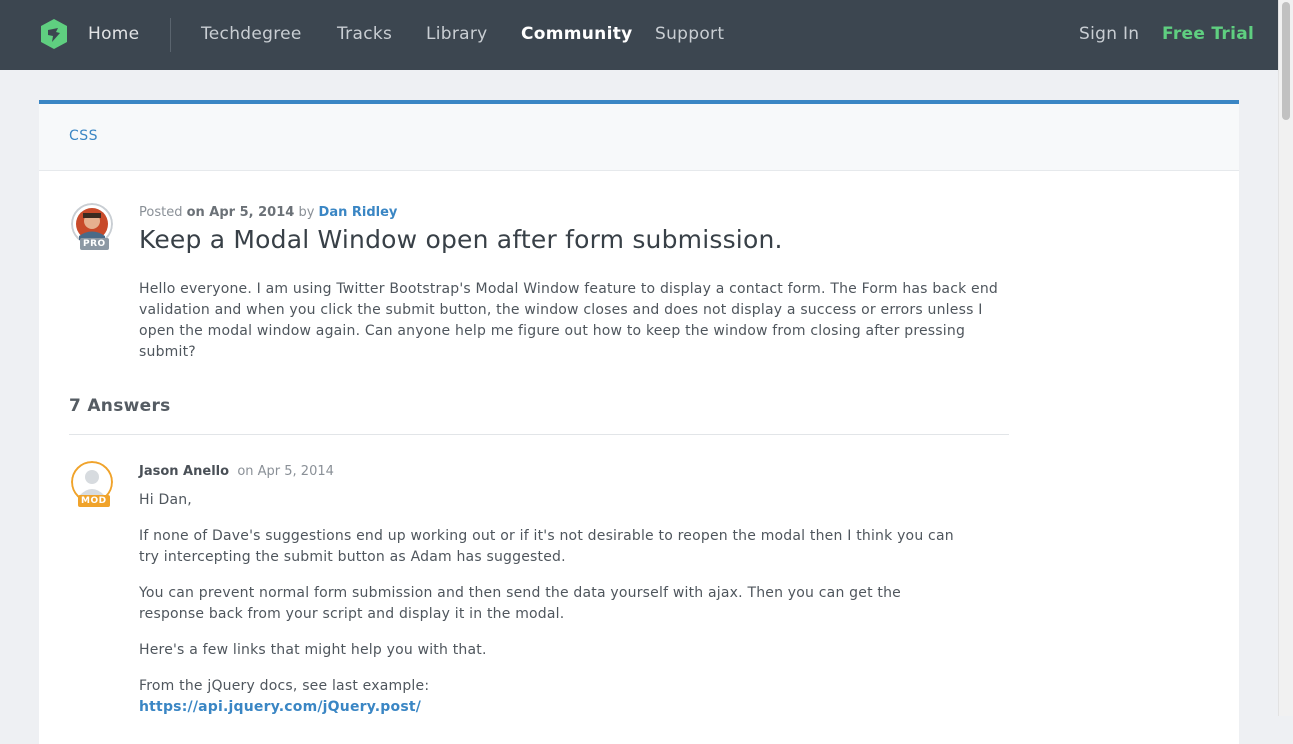  What do you see at coordinates (94, 501) in the screenshot?
I see `mod-badge: MOD` at bounding box center [94, 501].